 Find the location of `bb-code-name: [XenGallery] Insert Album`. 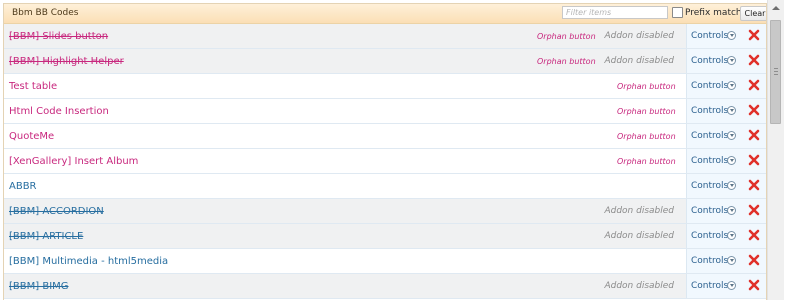

bb-code-name: [XenGallery] Insert Album is located at coordinates (73, 161).